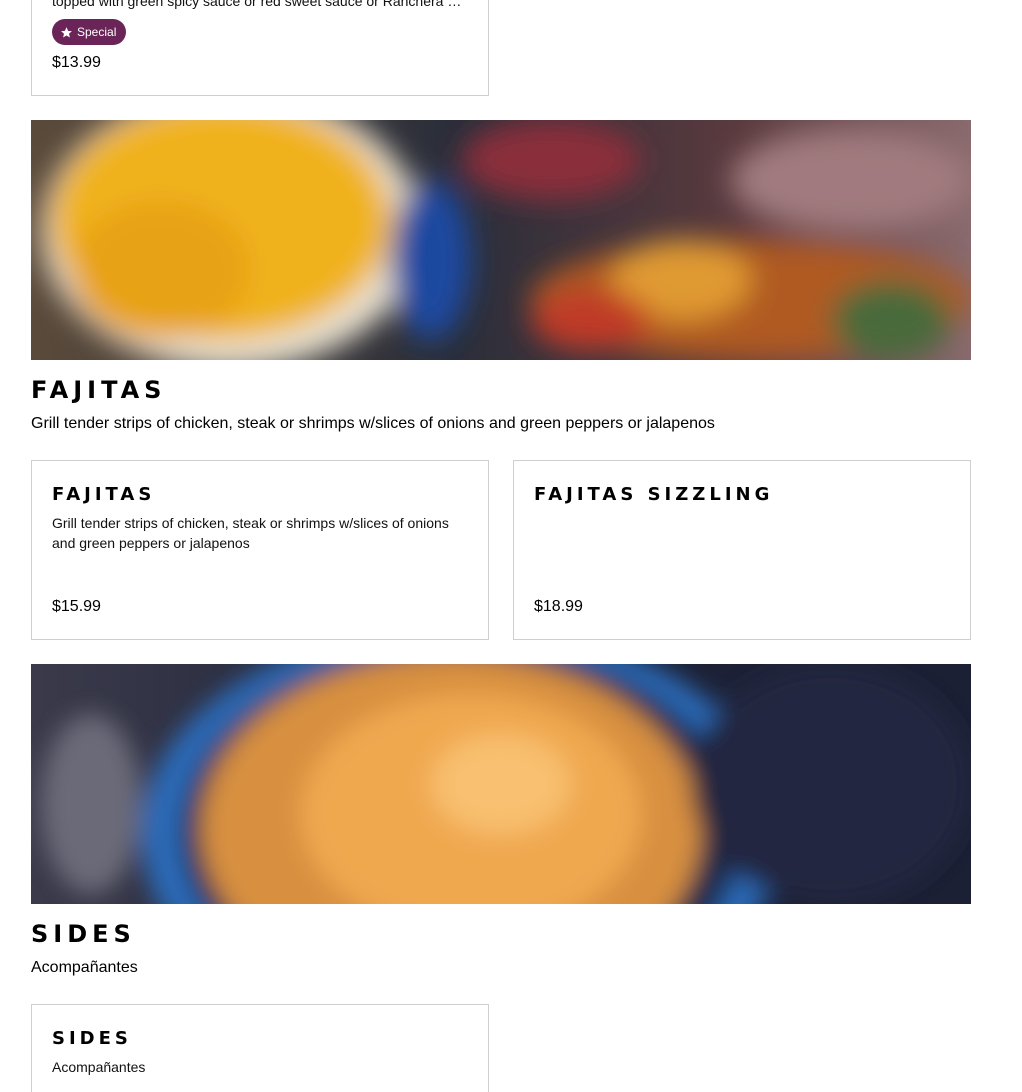  What do you see at coordinates (558, 606) in the screenshot?
I see `menu-item-price: $18.99` at bounding box center [558, 606].